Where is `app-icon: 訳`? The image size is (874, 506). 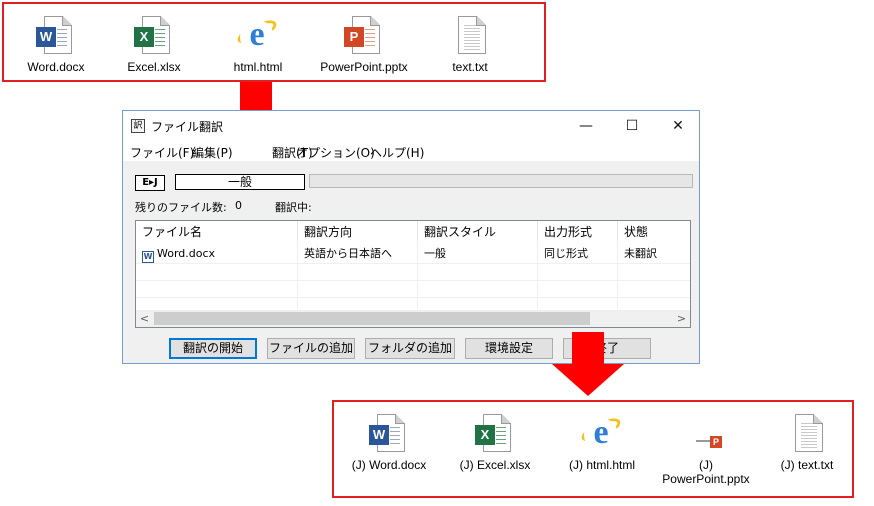
app-icon: 訳 is located at coordinates (138, 126).